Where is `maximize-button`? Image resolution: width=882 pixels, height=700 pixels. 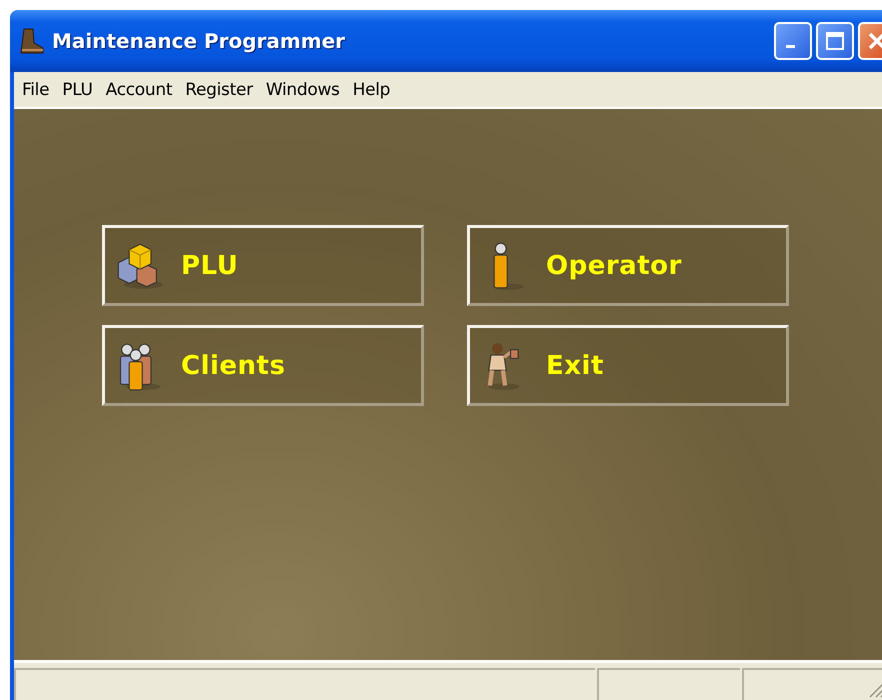 maximize-button is located at coordinates (835, 41).